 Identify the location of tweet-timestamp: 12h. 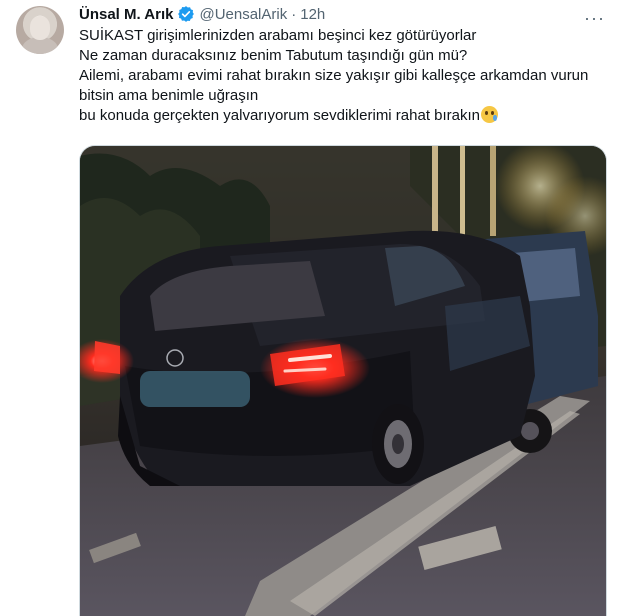
(312, 14).